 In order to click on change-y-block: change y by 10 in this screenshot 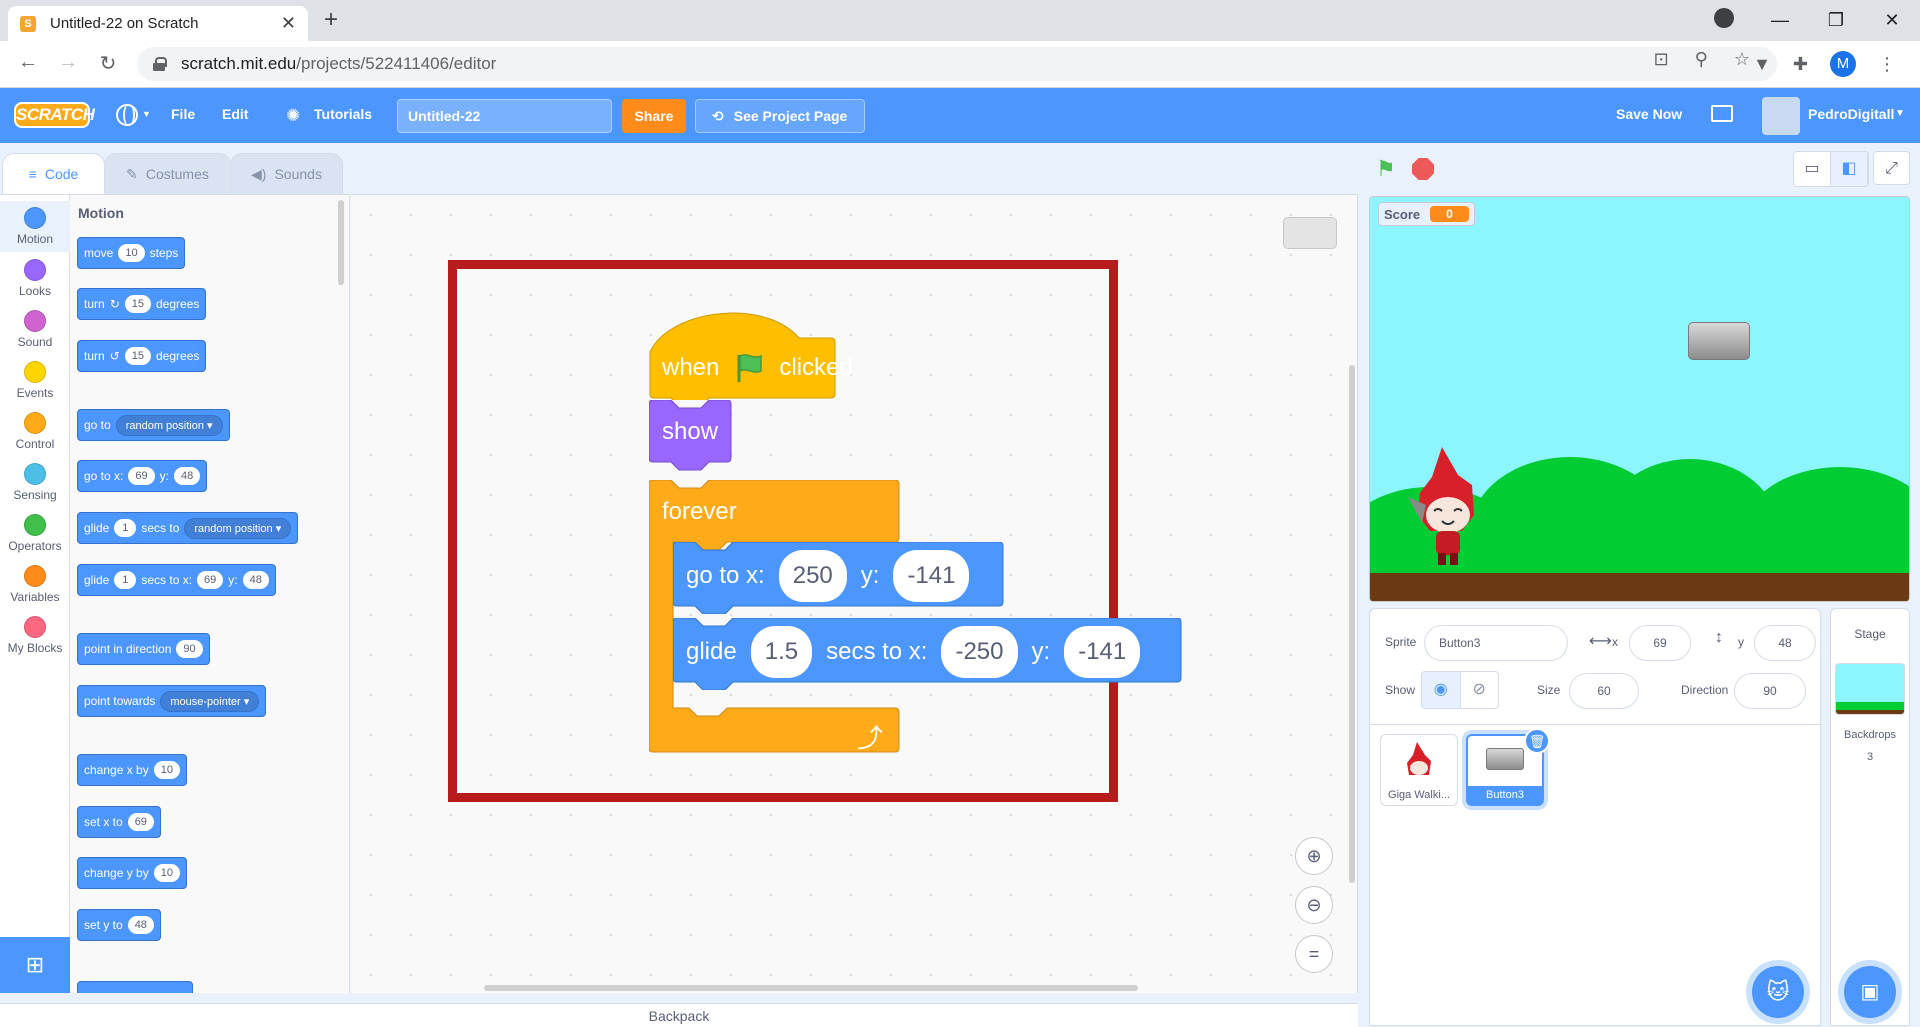, I will do `click(132, 873)`.